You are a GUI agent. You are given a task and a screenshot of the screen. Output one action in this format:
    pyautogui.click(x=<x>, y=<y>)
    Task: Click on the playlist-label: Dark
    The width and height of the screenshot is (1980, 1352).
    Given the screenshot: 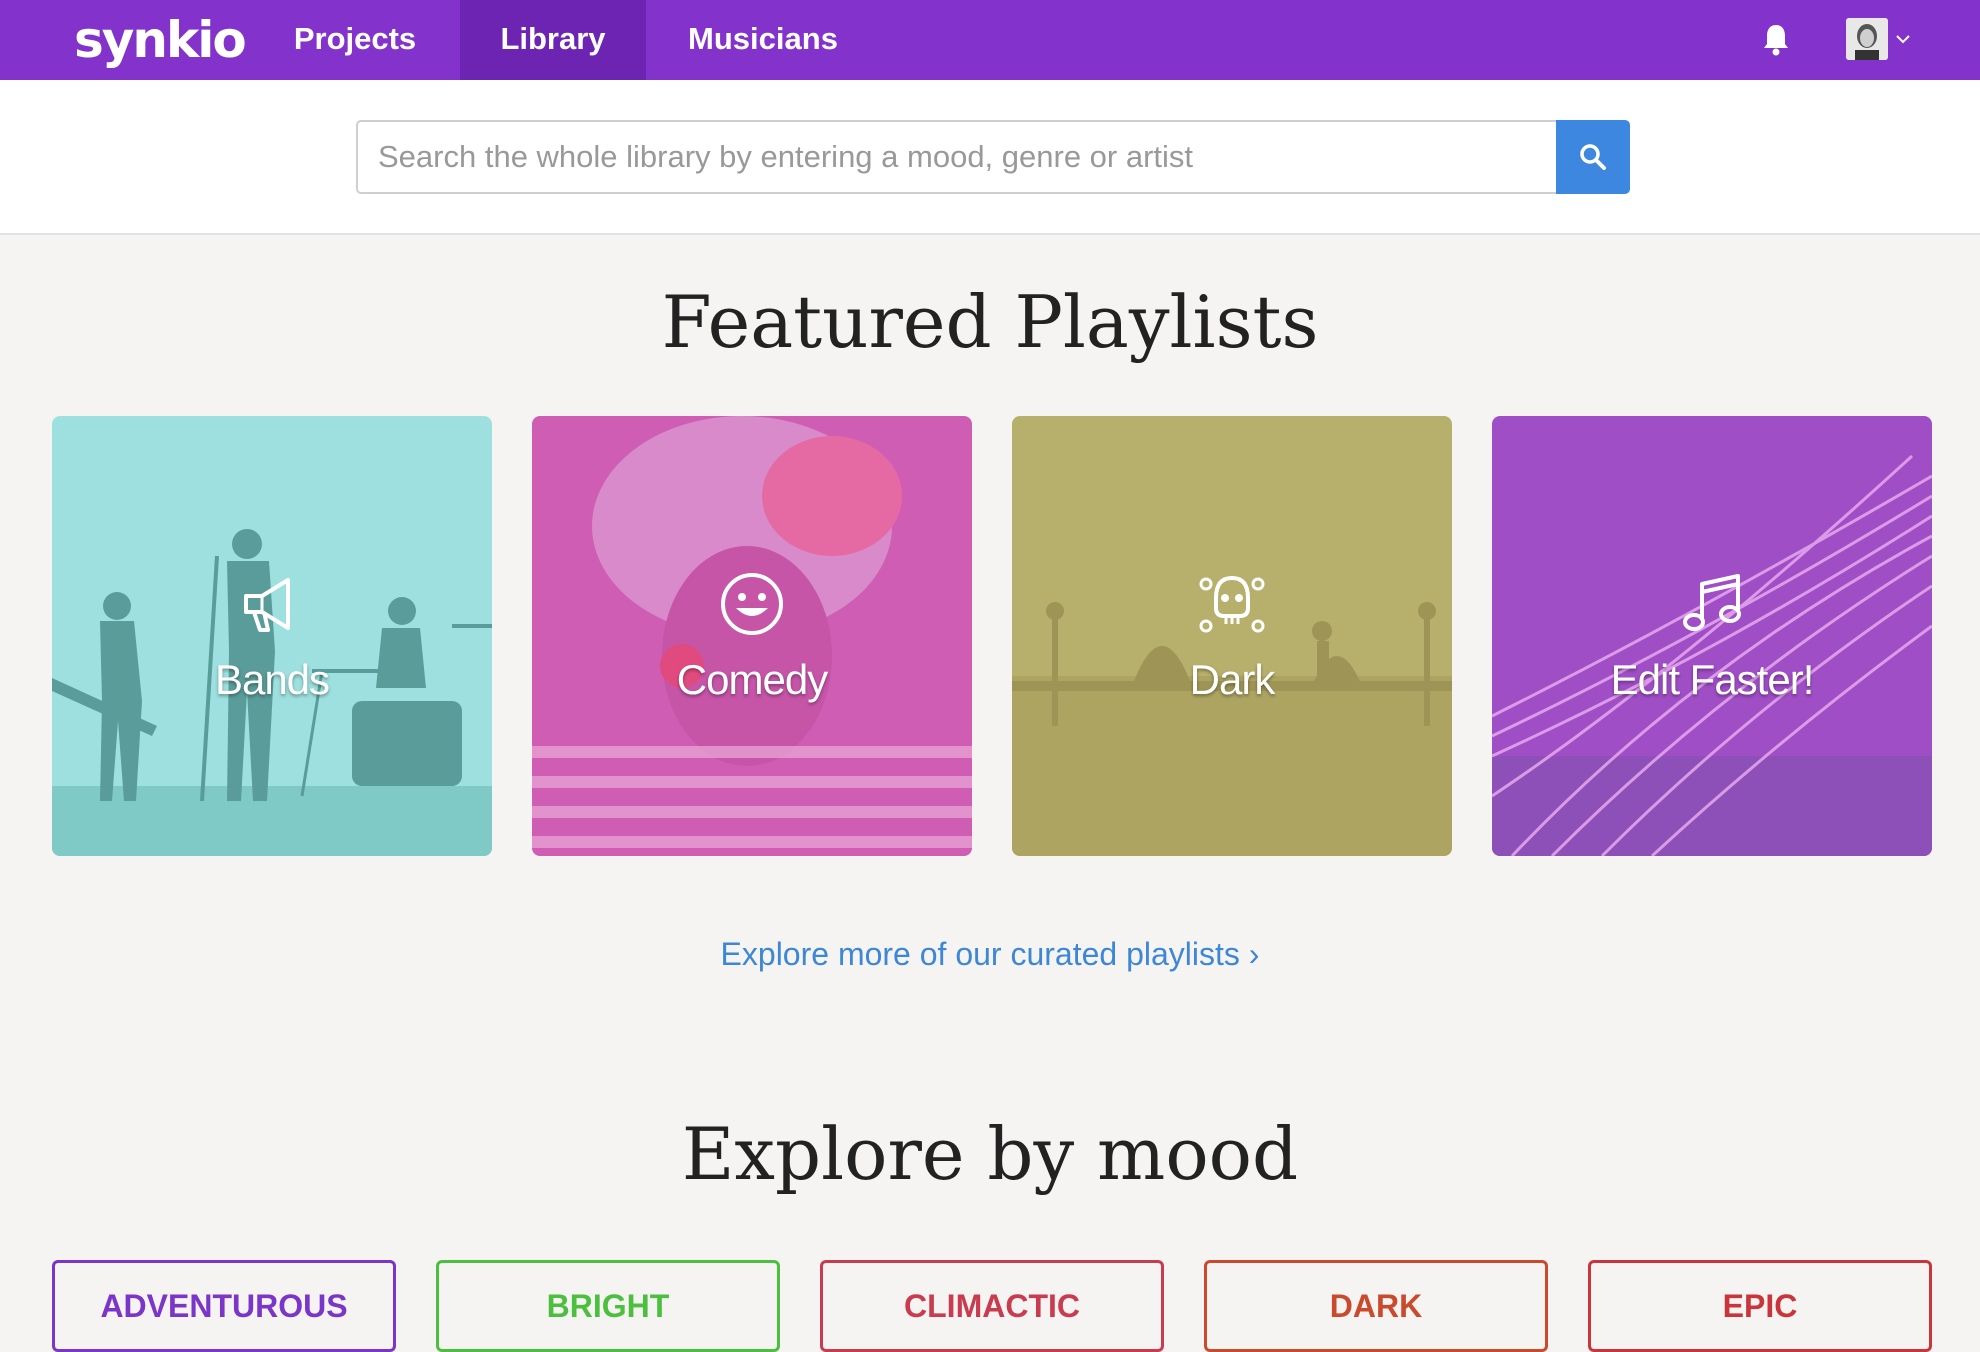 What is the action you would take?
    pyautogui.click(x=1232, y=679)
    